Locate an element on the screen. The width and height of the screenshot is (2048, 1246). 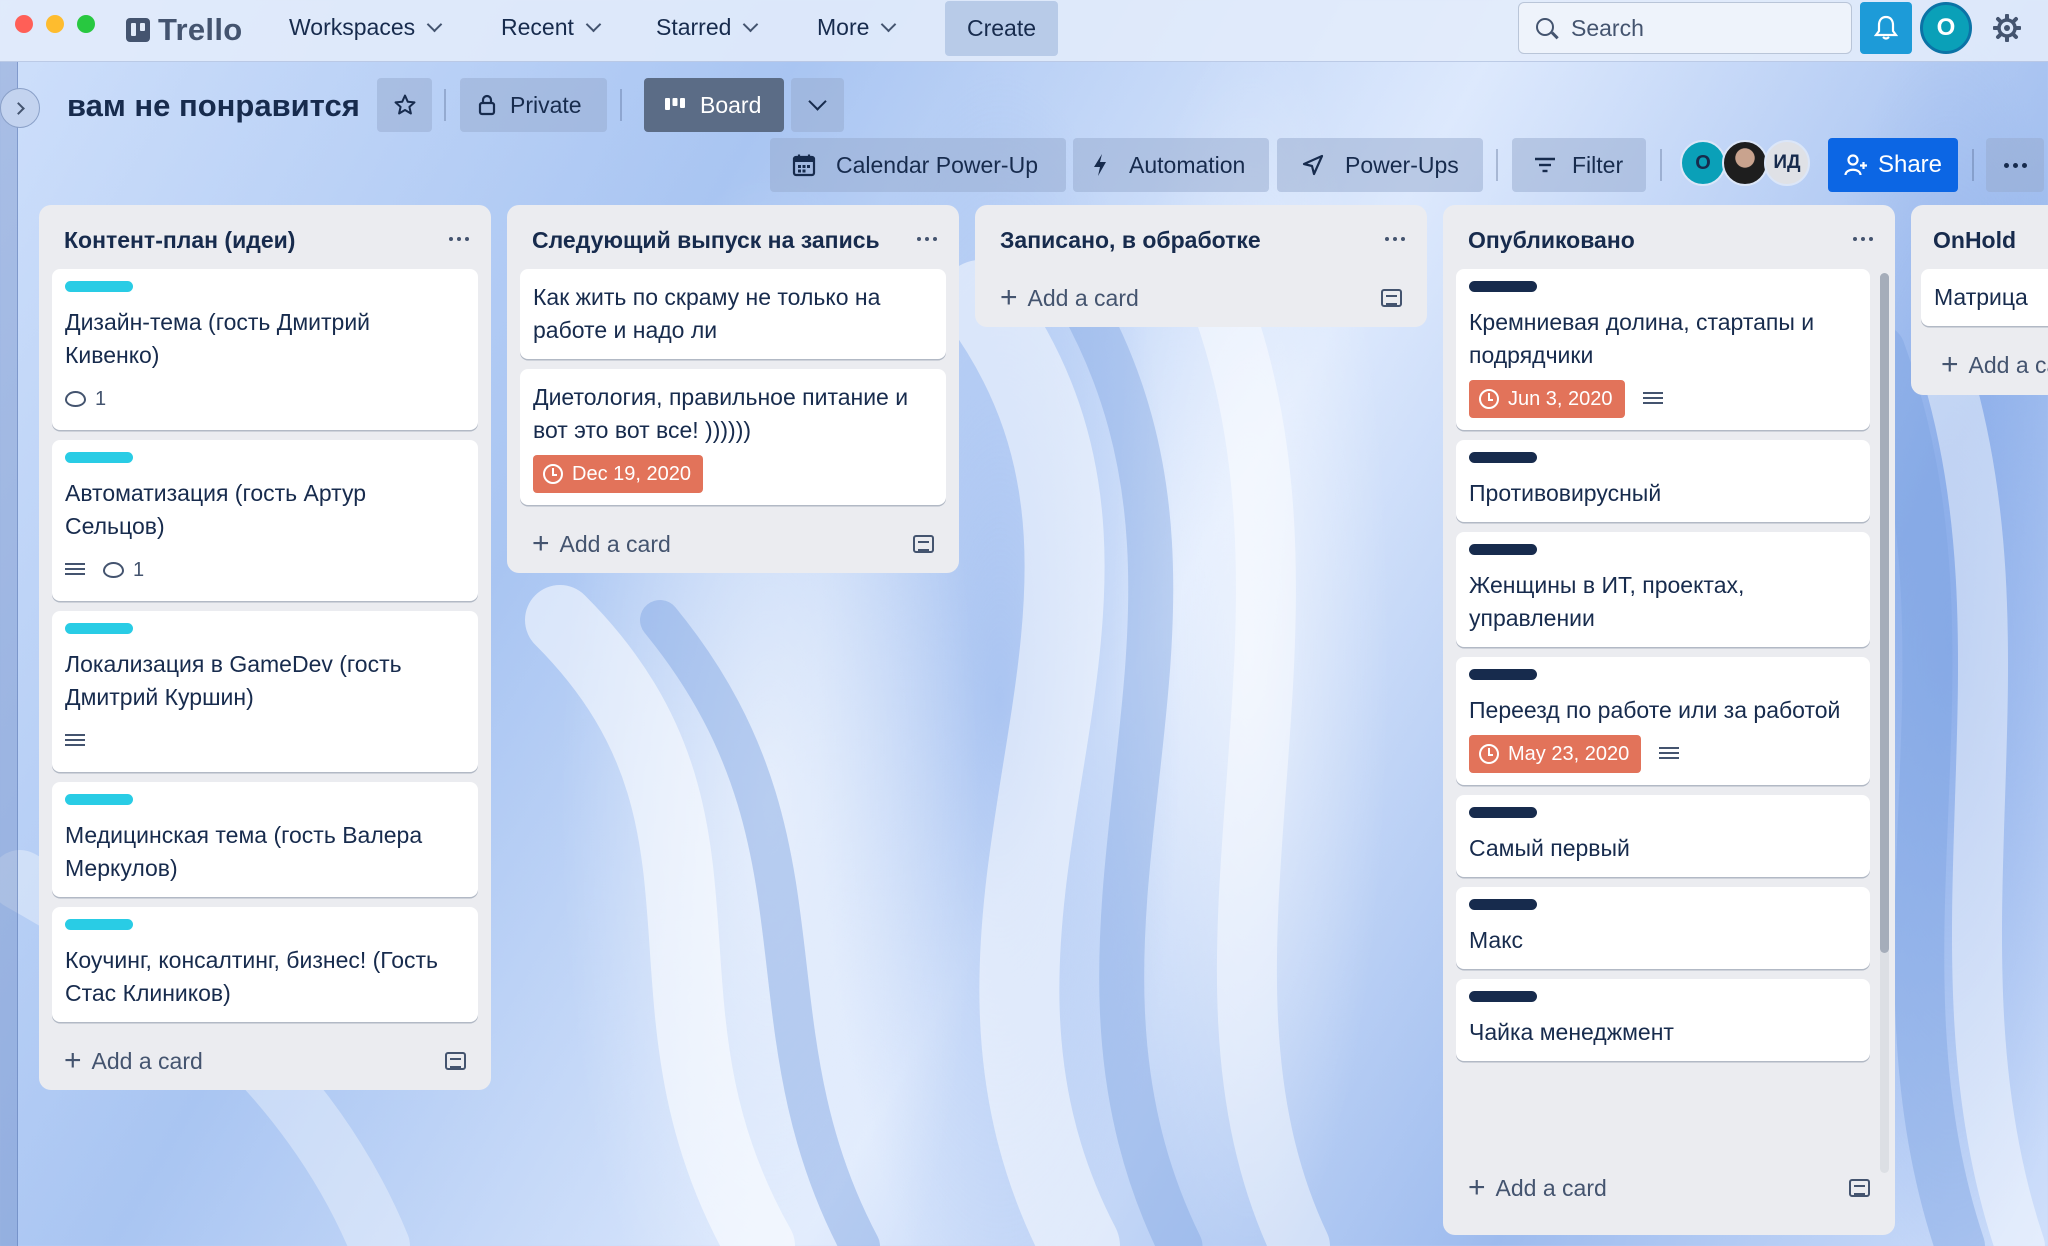
member-avatar-photo is located at coordinates (1745, 163).